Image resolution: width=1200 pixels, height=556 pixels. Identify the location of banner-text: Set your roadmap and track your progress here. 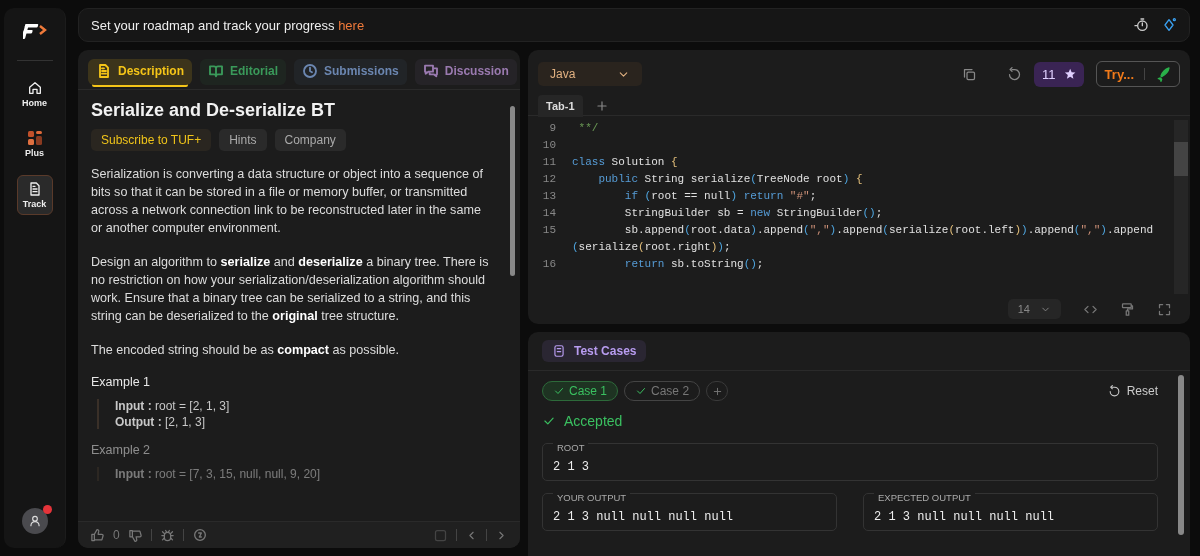
(228, 25).